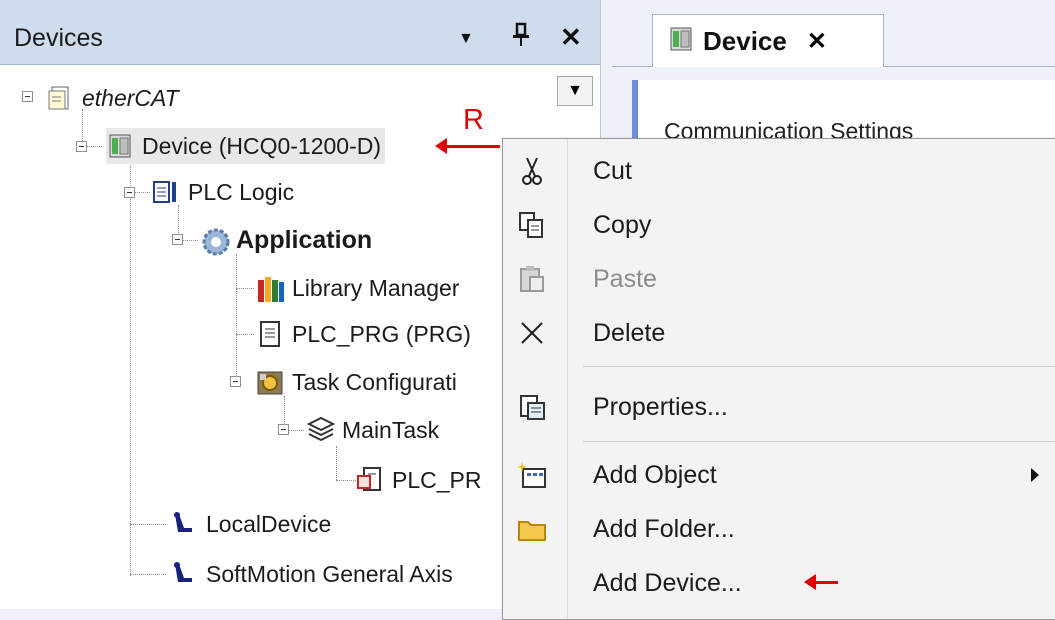 This screenshot has height=620, width=1055. What do you see at coordinates (112, 98) in the screenshot?
I see `tree-node-ethercat: etherCAT` at bounding box center [112, 98].